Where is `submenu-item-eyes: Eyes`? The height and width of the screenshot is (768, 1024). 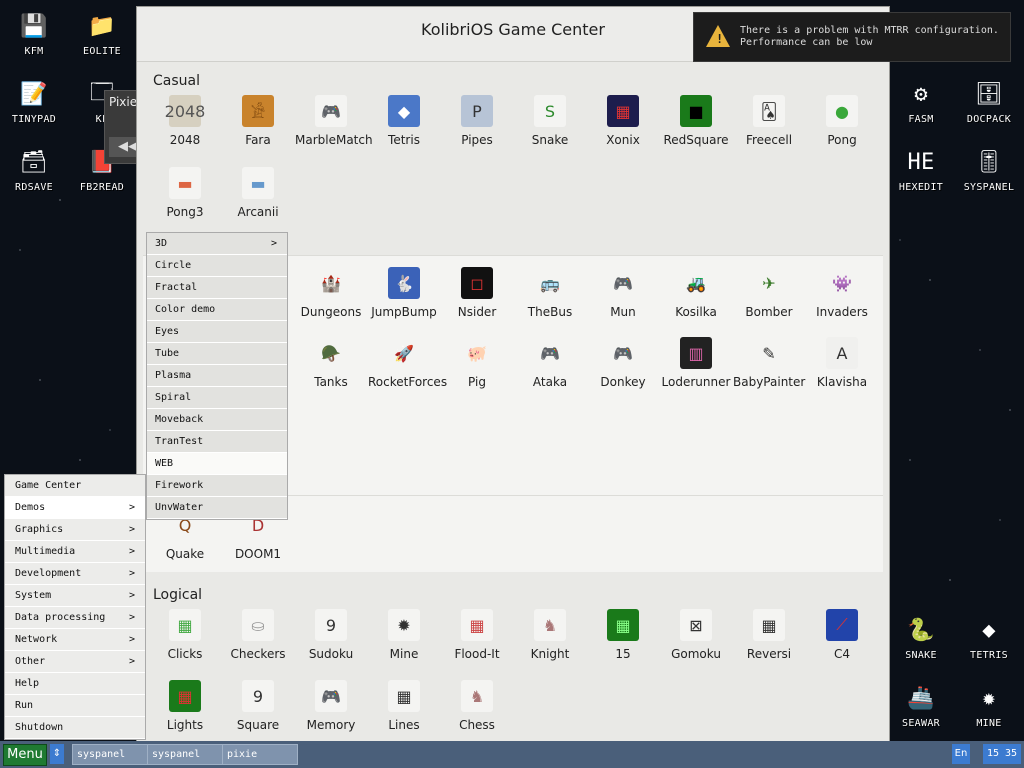 submenu-item-eyes: Eyes is located at coordinates (217, 332).